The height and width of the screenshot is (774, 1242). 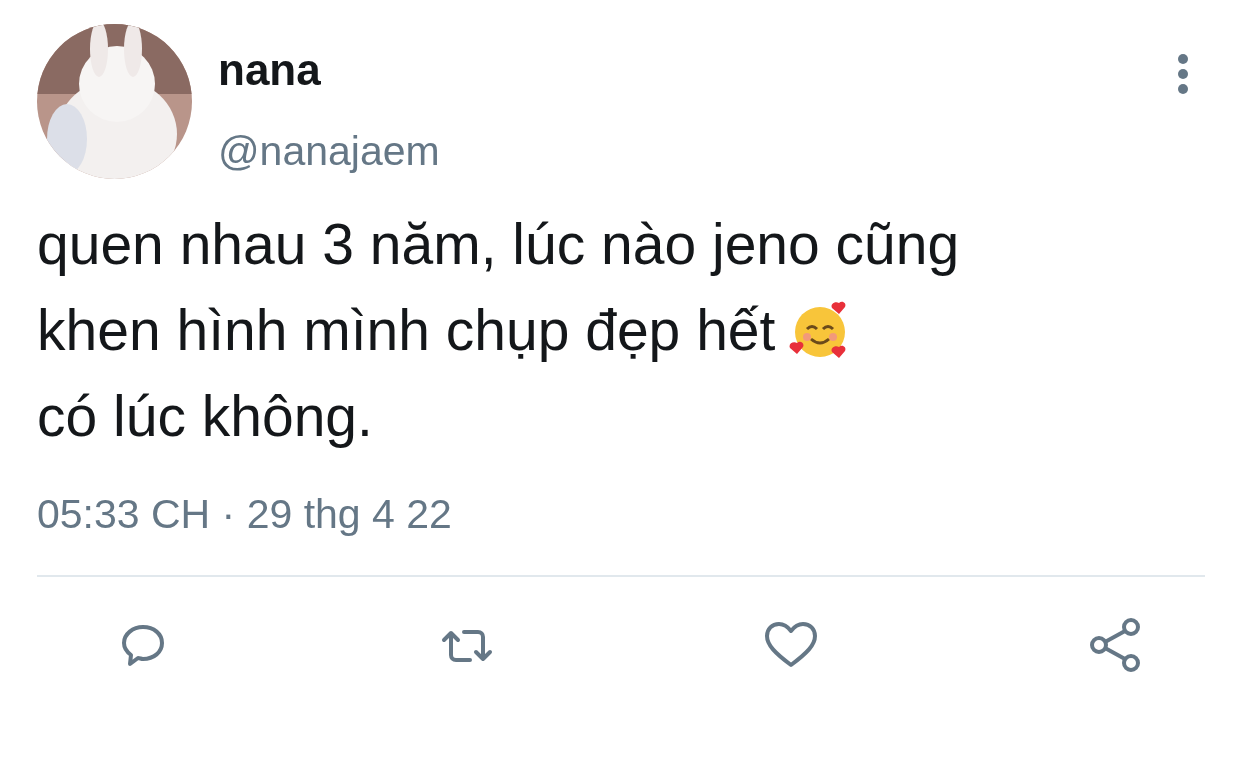 I want to click on tweet-text: có lúc không., so click(x=205, y=416).